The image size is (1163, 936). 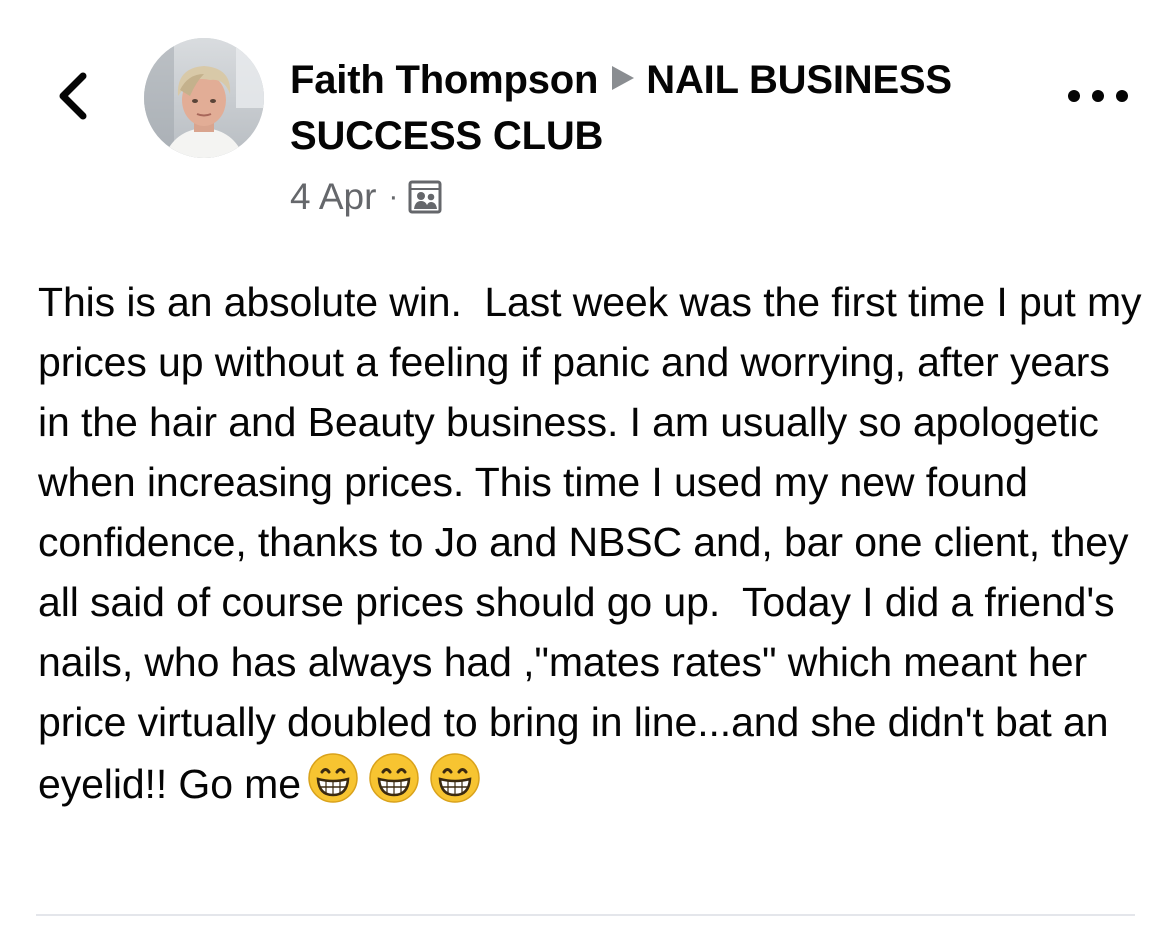 I want to click on chevron-left-icon, so click(x=73, y=96).